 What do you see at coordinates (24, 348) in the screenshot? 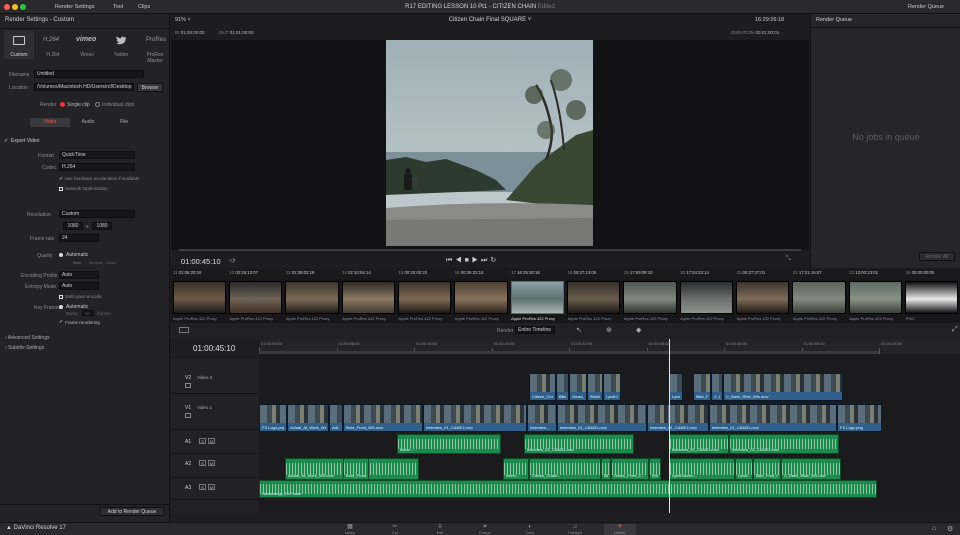
I see `subtitle-settings-row: › Subtitle Settings` at bounding box center [24, 348].